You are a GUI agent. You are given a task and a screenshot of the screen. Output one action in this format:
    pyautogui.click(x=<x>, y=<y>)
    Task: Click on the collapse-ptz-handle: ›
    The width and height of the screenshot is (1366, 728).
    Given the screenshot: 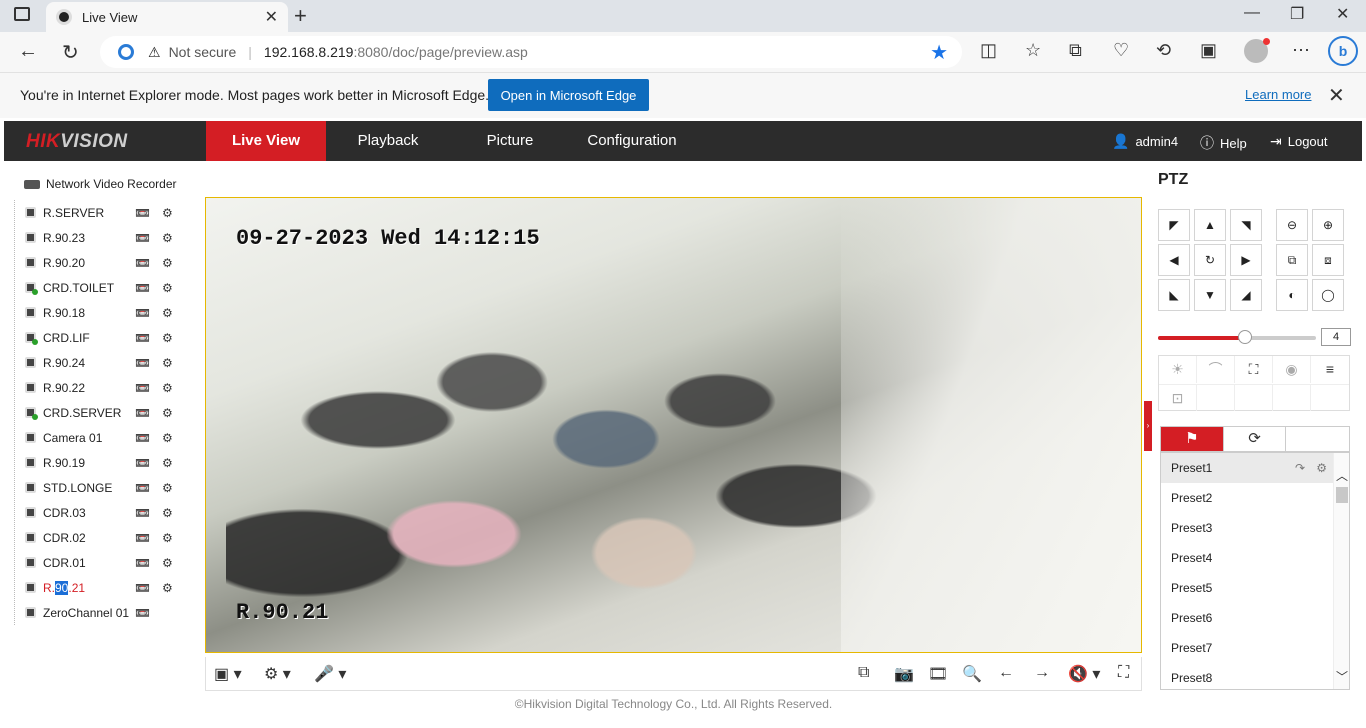 What is the action you would take?
    pyautogui.click(x=1148, y=426)
    